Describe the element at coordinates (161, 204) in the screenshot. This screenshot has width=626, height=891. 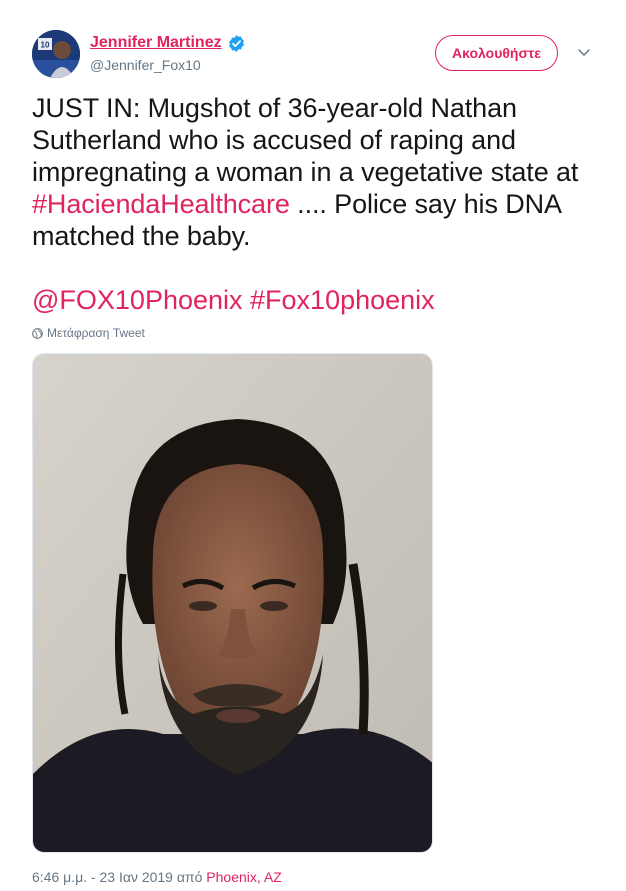
I see `hashtag-link: #HaciendaHealthcare` at that location.